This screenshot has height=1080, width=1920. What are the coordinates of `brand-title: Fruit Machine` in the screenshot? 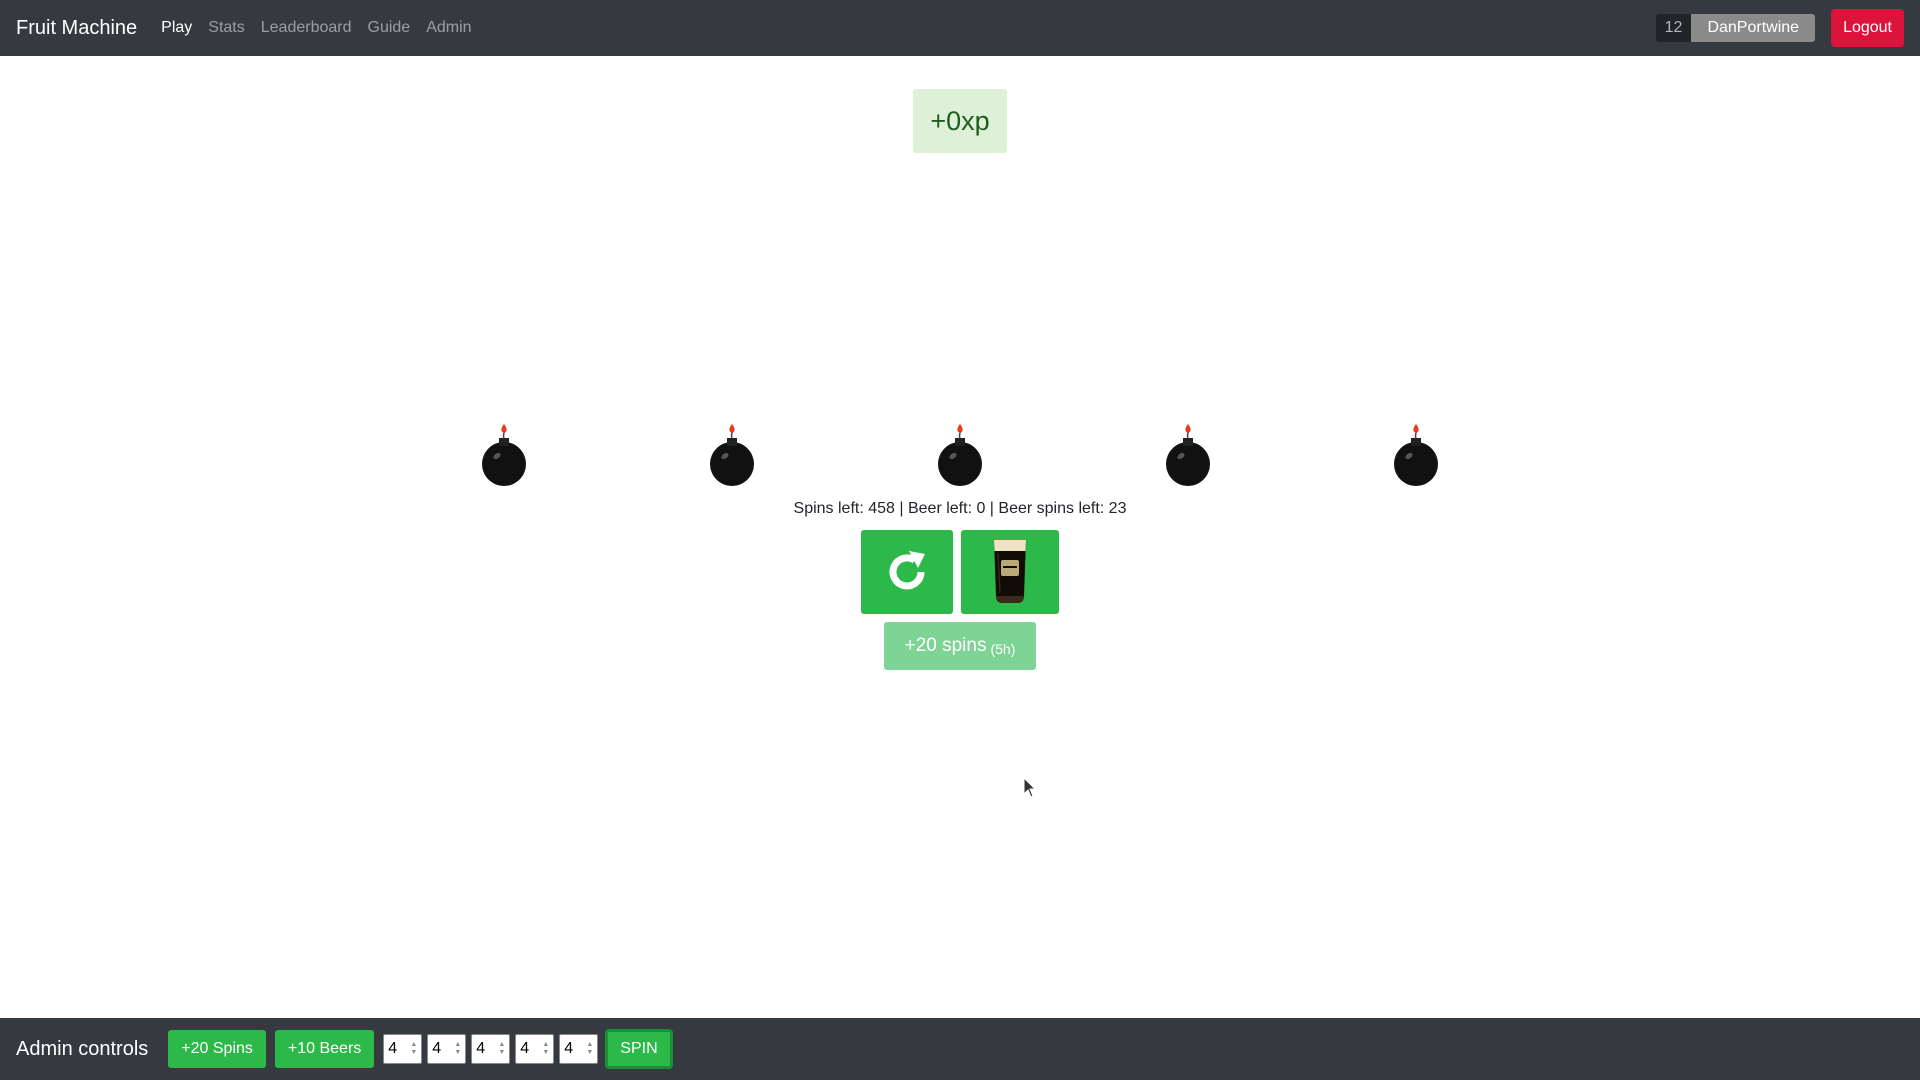 It's located at (76, 28).